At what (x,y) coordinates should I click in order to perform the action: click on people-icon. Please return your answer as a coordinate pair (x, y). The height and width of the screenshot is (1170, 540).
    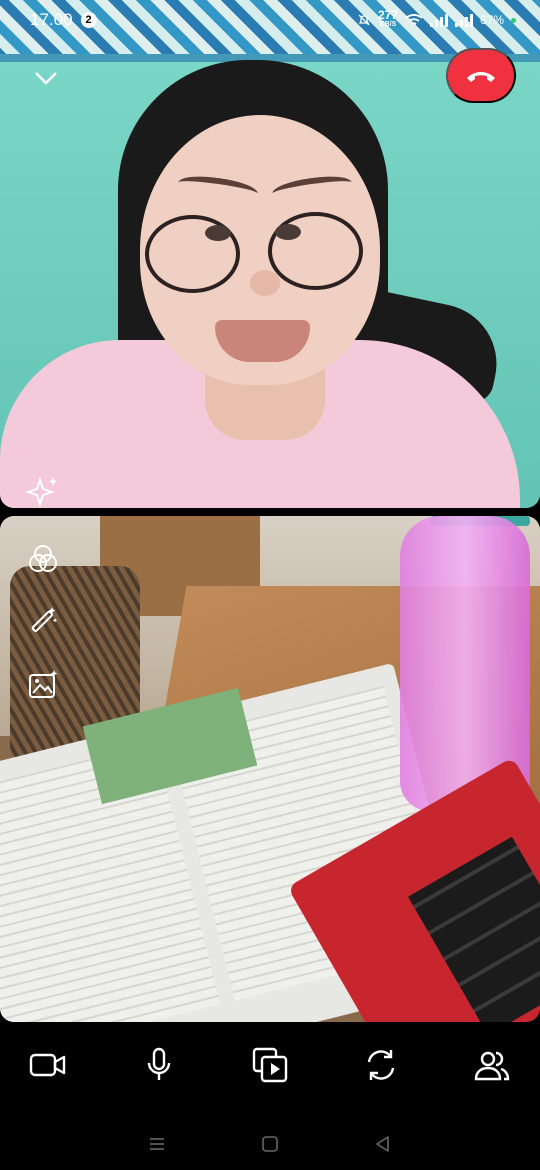
    Looking at the image, I should click on (492, 1066).